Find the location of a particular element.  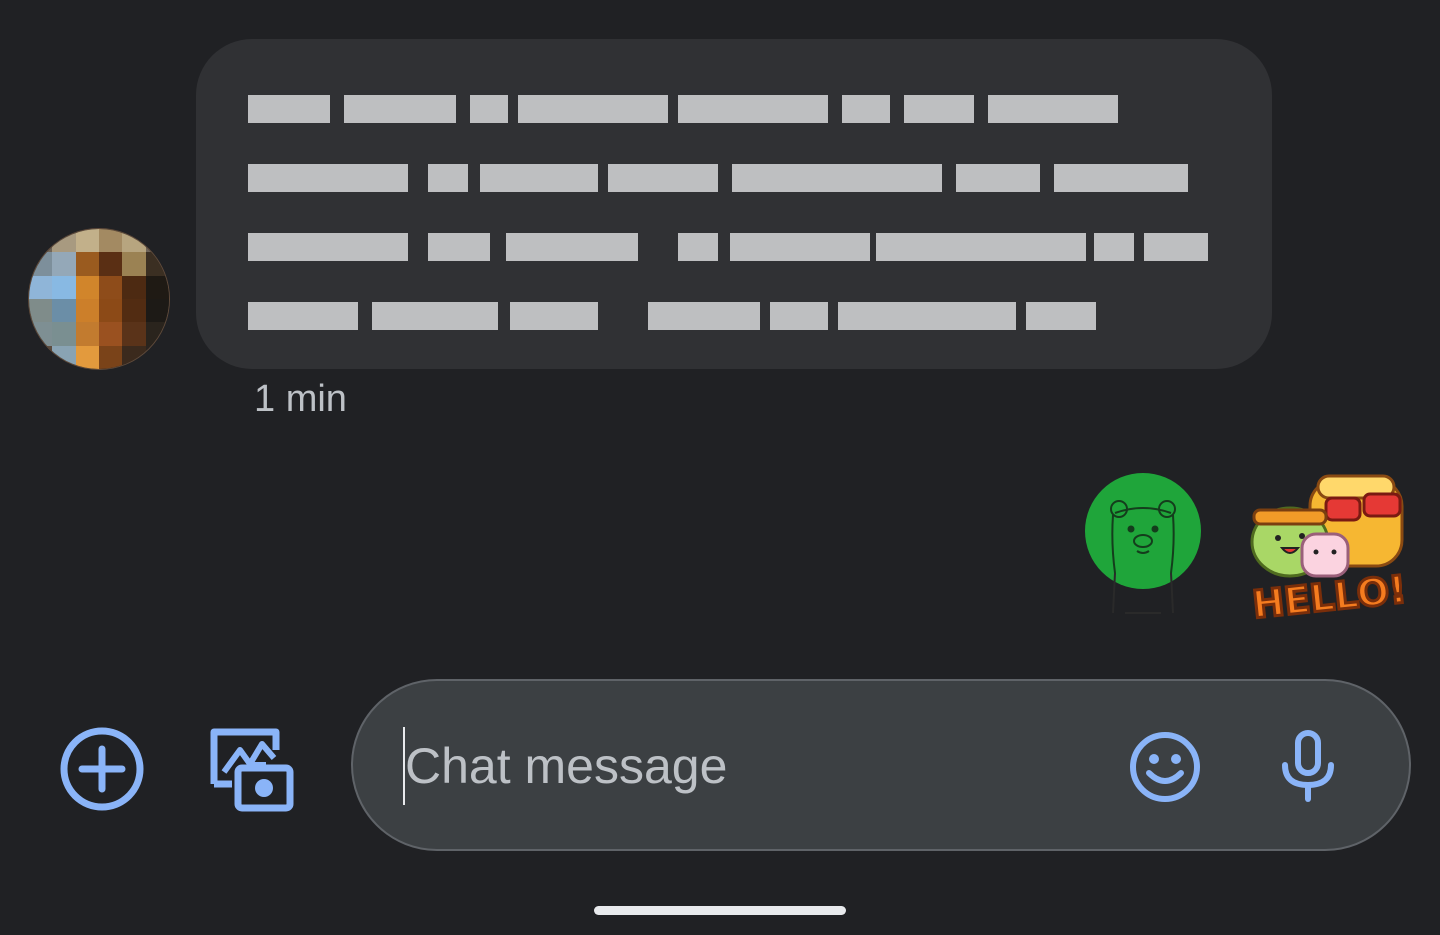

hello-sticker-text: HELLO! is located at coordinates (1329, 594).